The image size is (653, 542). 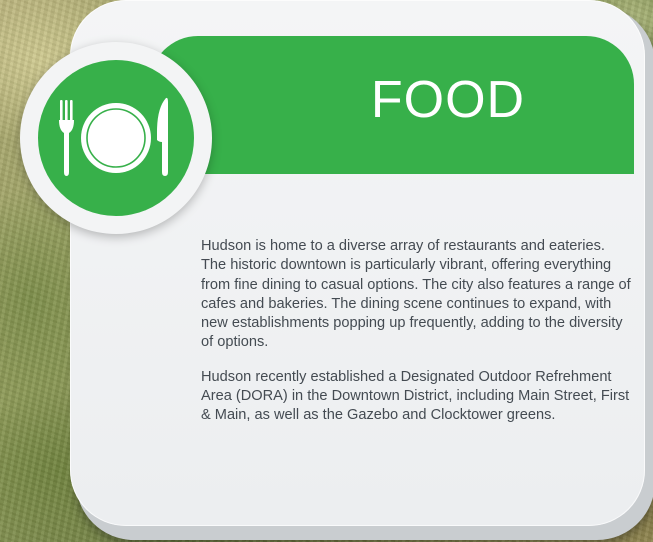 I want to click on card-title: FOOD, so click(x=448, y=100).